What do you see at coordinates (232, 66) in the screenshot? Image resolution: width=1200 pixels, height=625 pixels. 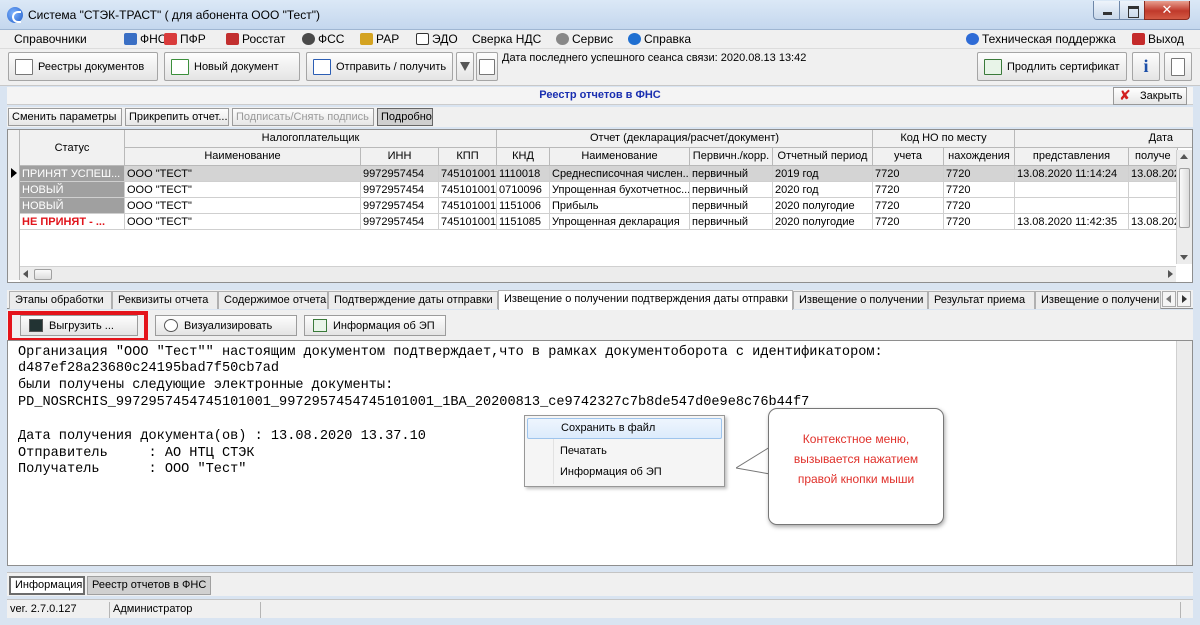 I see `new-document-button: Новый документ` at bounding box center [232, 66].